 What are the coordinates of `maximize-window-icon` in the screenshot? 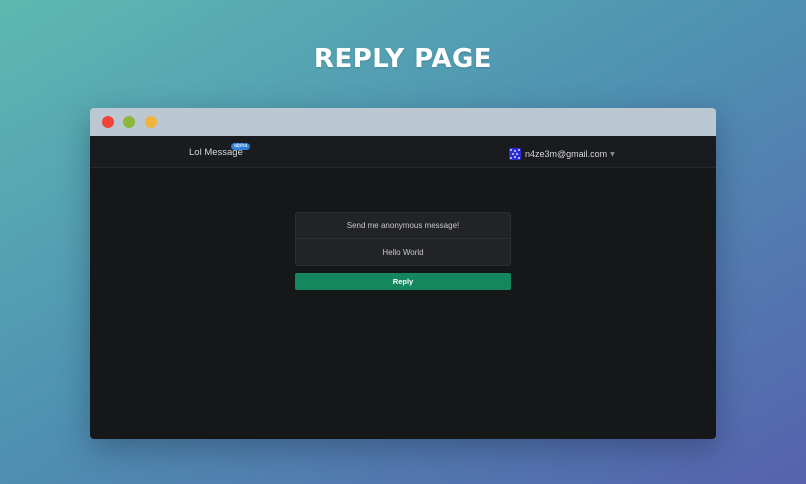 It's located at (151, 122).